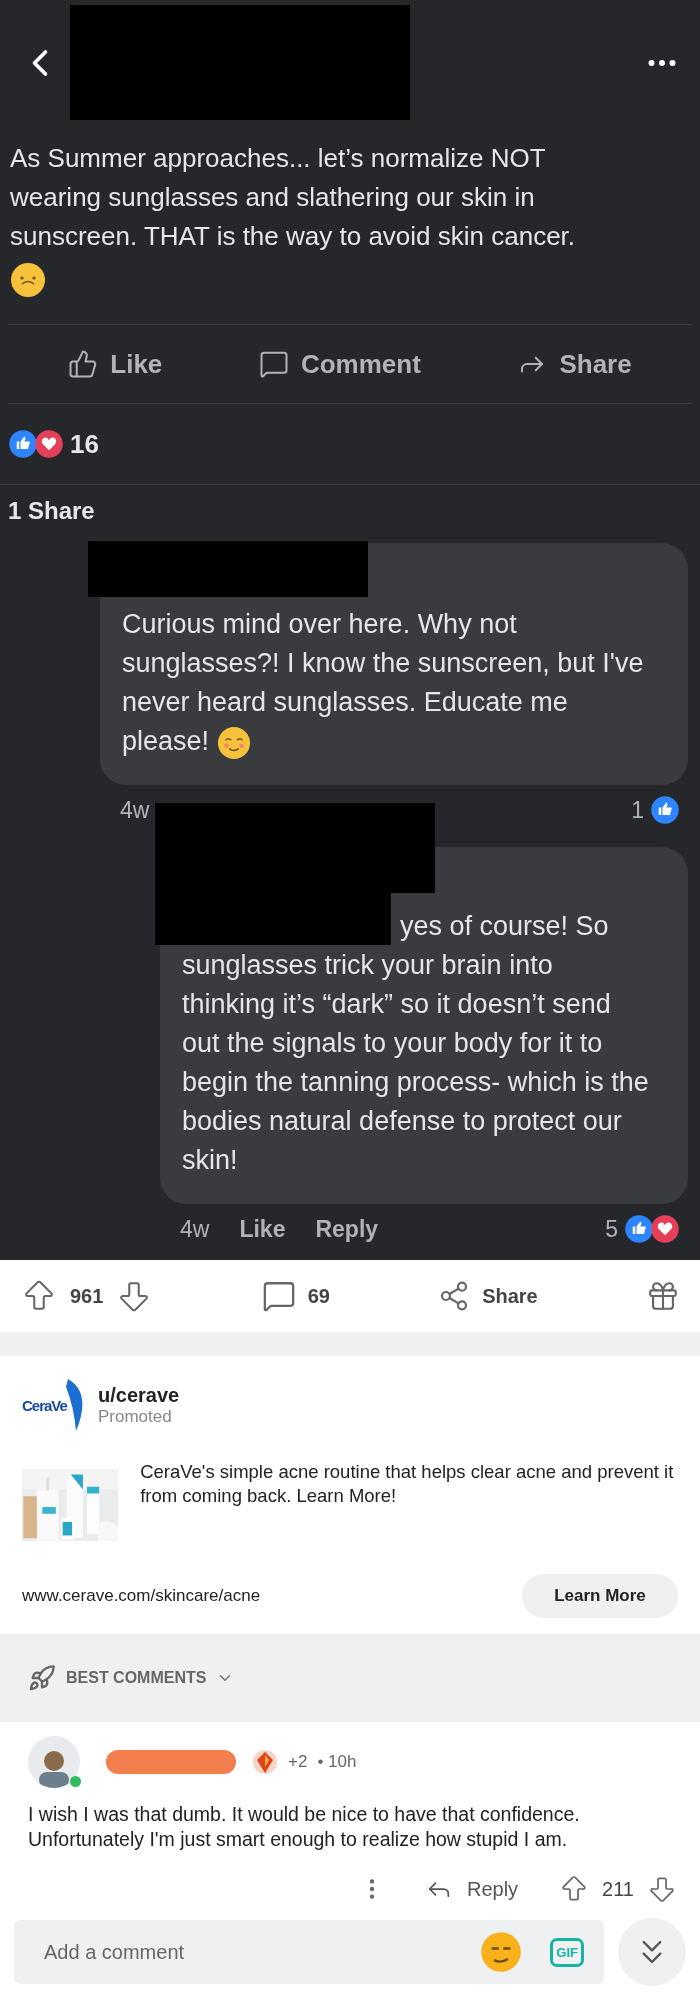  Describe the element at coordinates (347, 1229) in the screenshot. I see `comment-action-link: Reply` at that location.